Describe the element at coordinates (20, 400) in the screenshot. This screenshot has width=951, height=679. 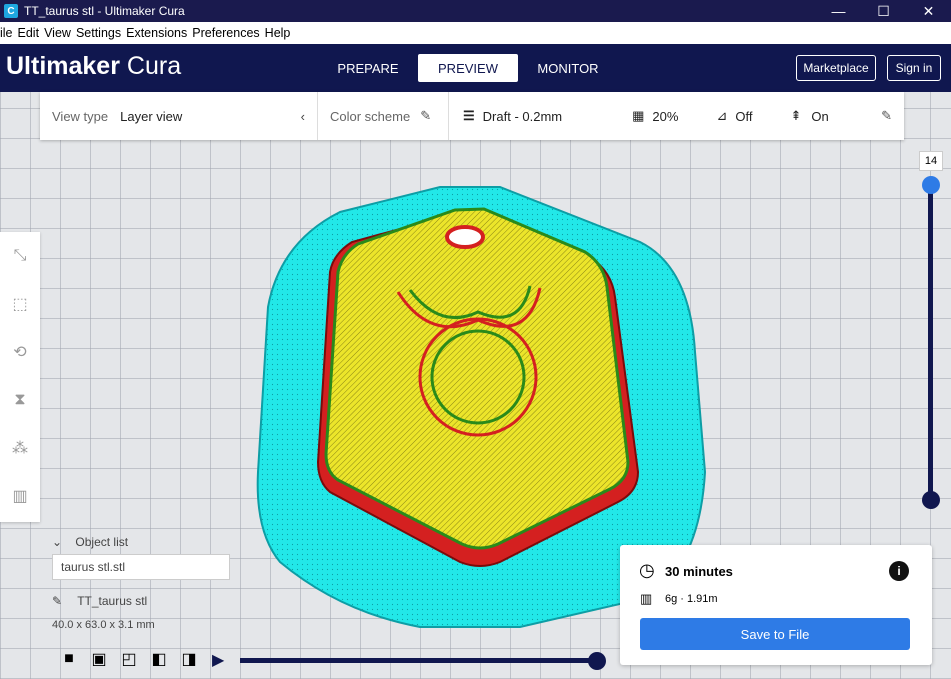
I see `mirror-tool-icon: ⧗` at that location.